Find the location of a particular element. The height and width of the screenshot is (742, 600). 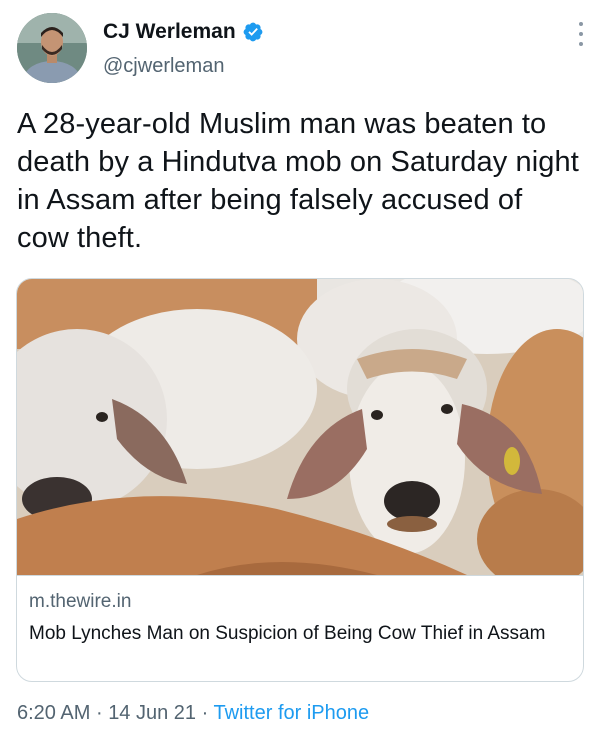

user-name: CJ Werleman is located at coordinates (169, 32).